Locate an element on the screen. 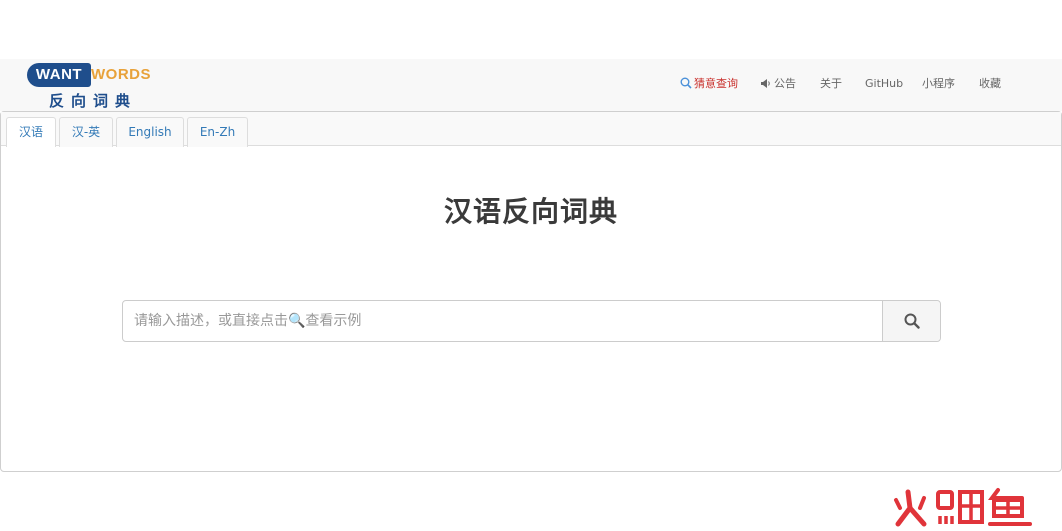 The image size is (1062, 531). wantwords-logo: WANT WORDS 反向词典 is located at coordinates (94, 86).